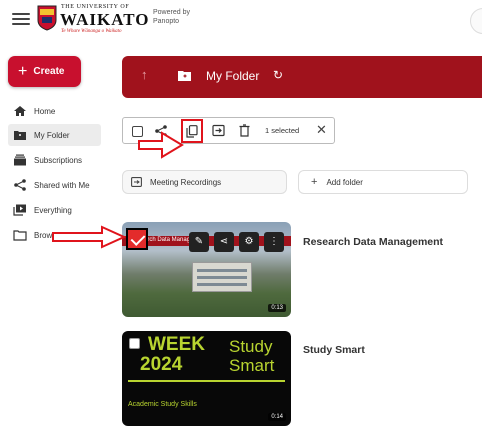 This screenshot has height=443, width=482. I want to click on gear-icon: ⚙, so click(249, 242).